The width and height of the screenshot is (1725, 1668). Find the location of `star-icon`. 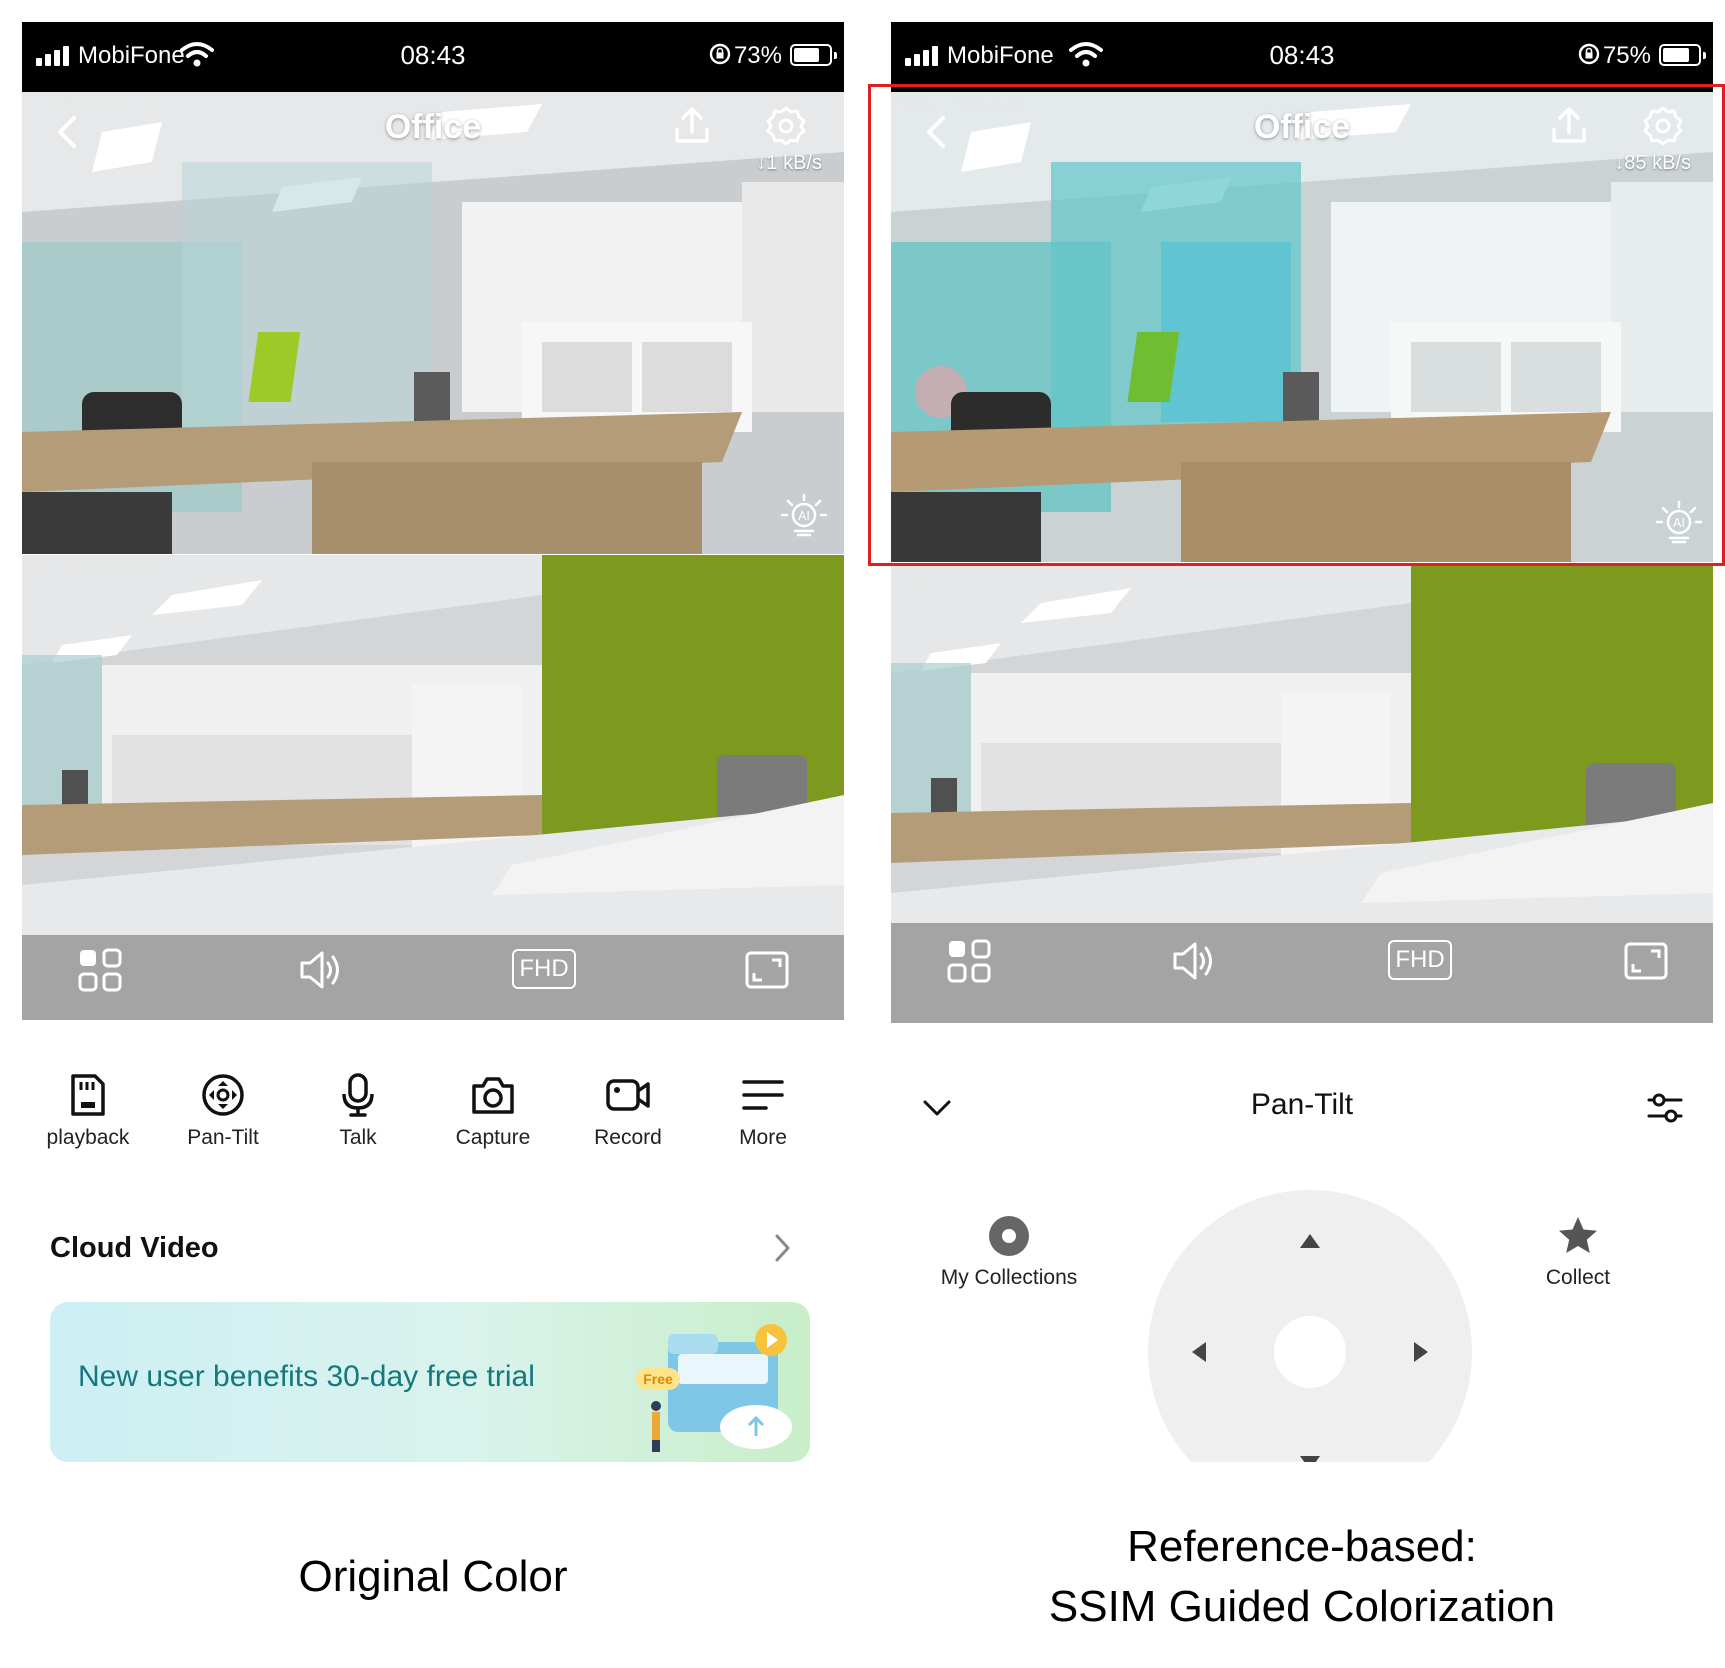

star-icon is located at coordinates (1578, 1235).